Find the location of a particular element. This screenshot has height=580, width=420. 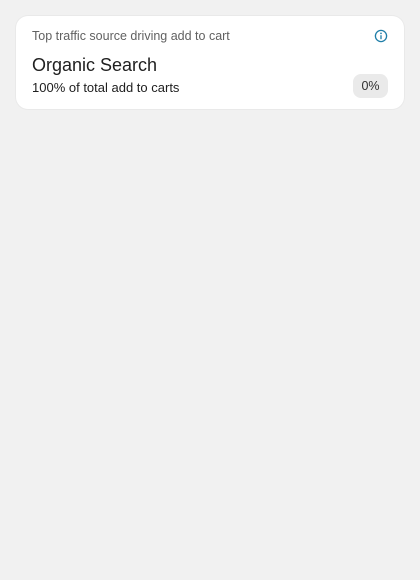

change-percentage-badge: 0% is located at coordinates (370, 86).